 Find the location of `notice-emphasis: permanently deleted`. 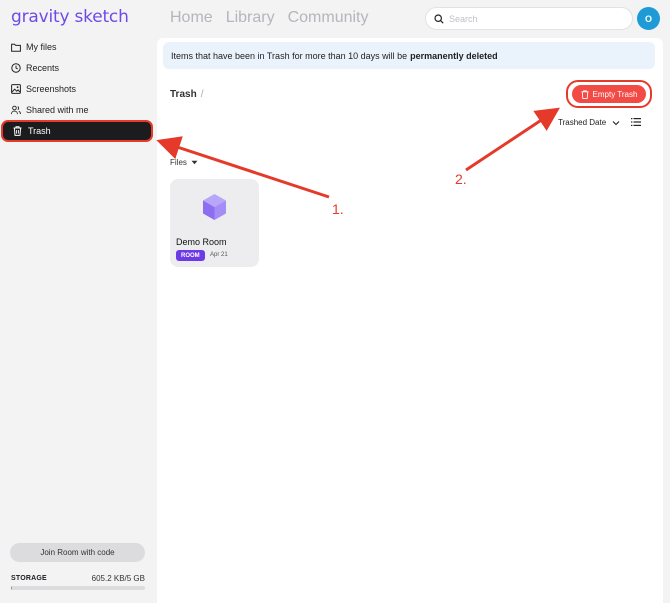

notice-emphasis: permanently deleted is located at coordinates (454, 55).